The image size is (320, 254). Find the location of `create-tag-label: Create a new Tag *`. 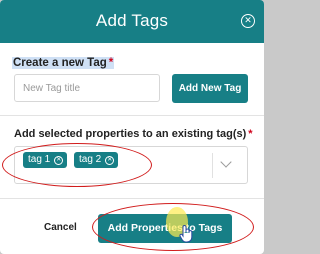

create-tag-label: Create a new Tag * is located at coordinates (63, 63).